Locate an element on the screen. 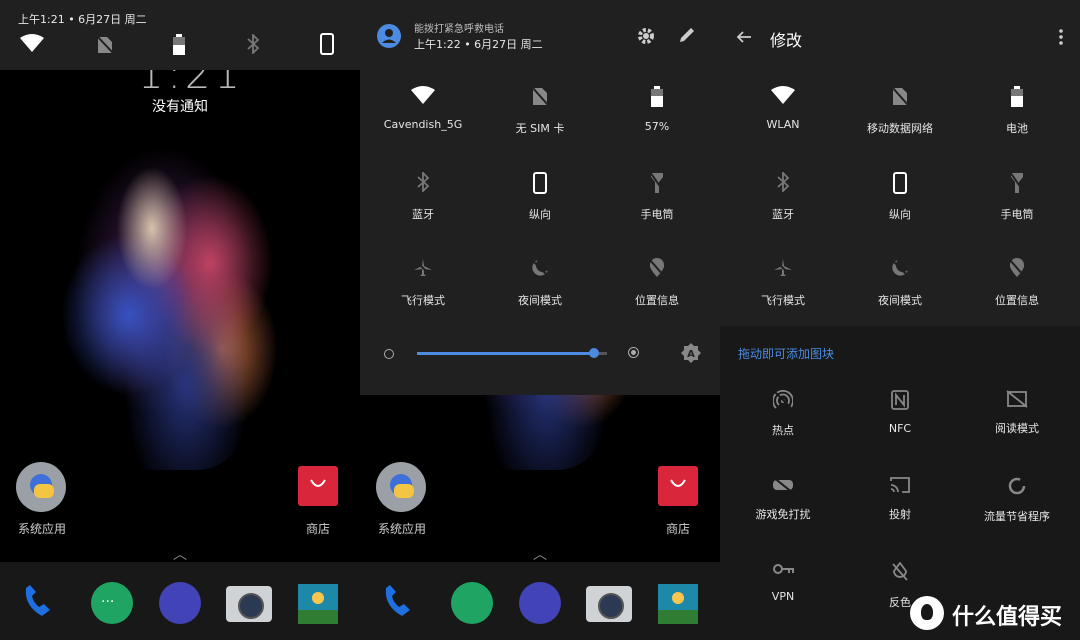 The width and height of the screenshot is (1080, 640). svg-text: A is located at coordinates (691, 354).